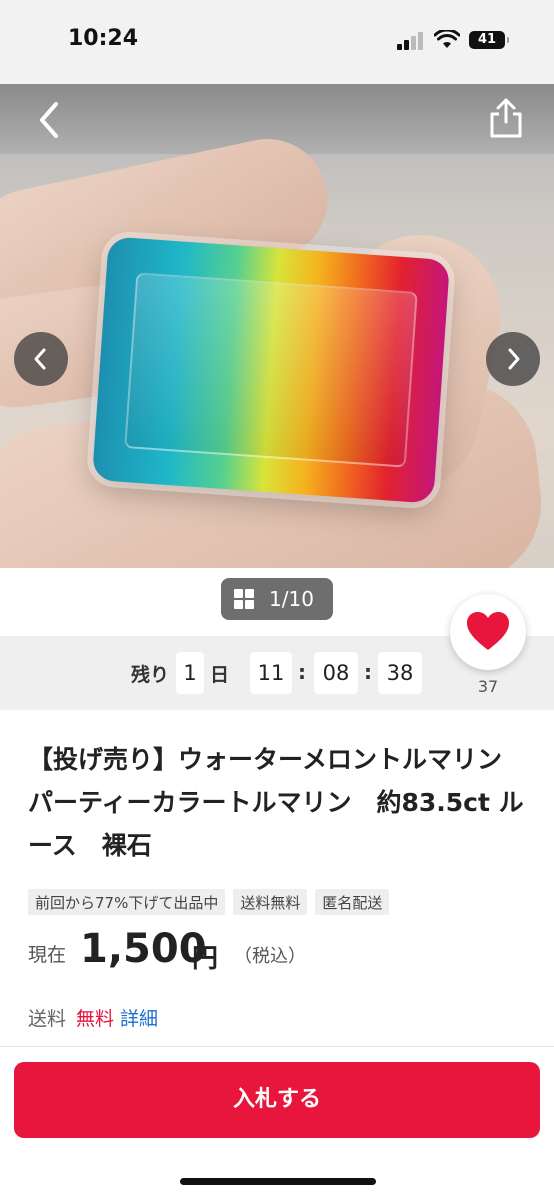 The height and width of the screenshot is (1199, 554). Describe the element at coordinates (400, 673) in the screenshot. I see `countdown-seconds: 38` at that location.